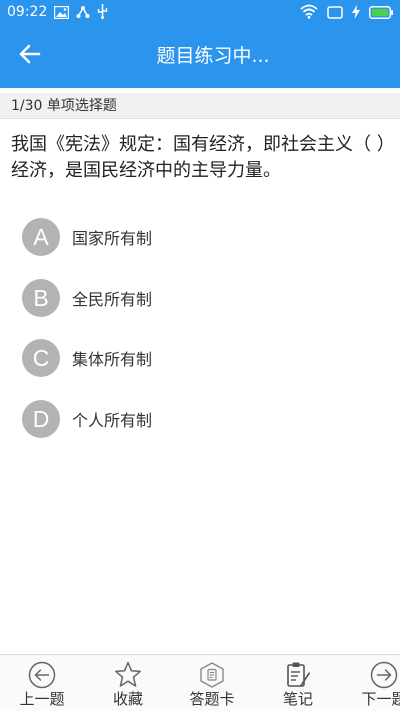 The width and height of the screenshot is (400, 711). I want to click on option-b: B 全民所有制, so click(207, 298).